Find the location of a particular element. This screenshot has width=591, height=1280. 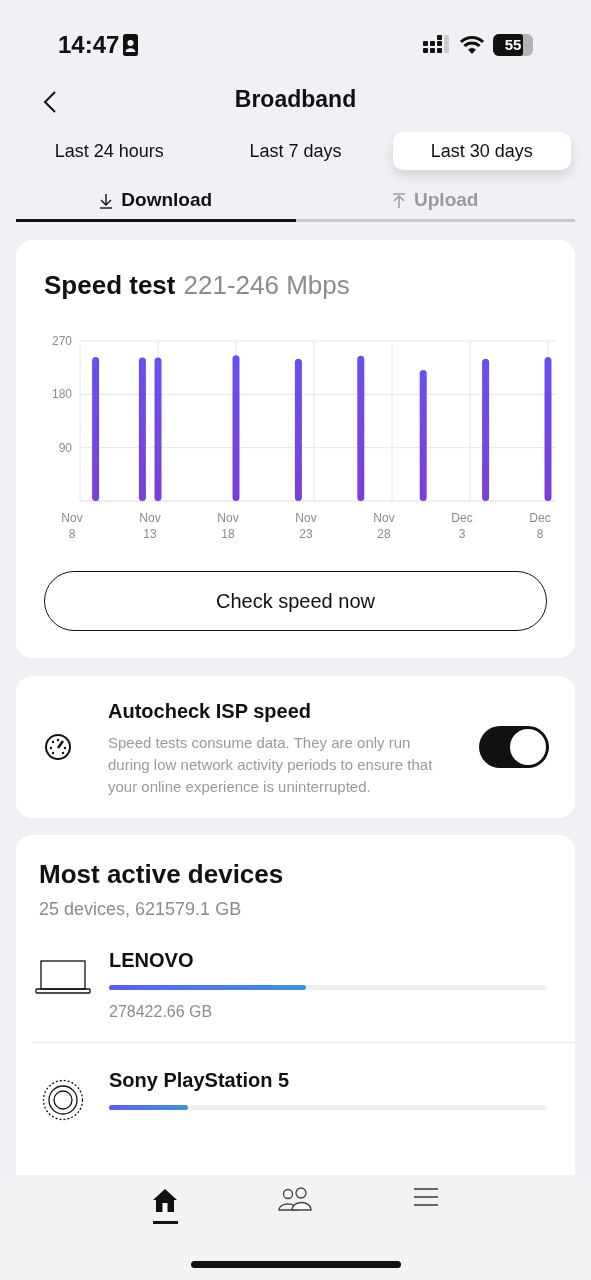

disc-icon is located at coordinates (63, 1100).